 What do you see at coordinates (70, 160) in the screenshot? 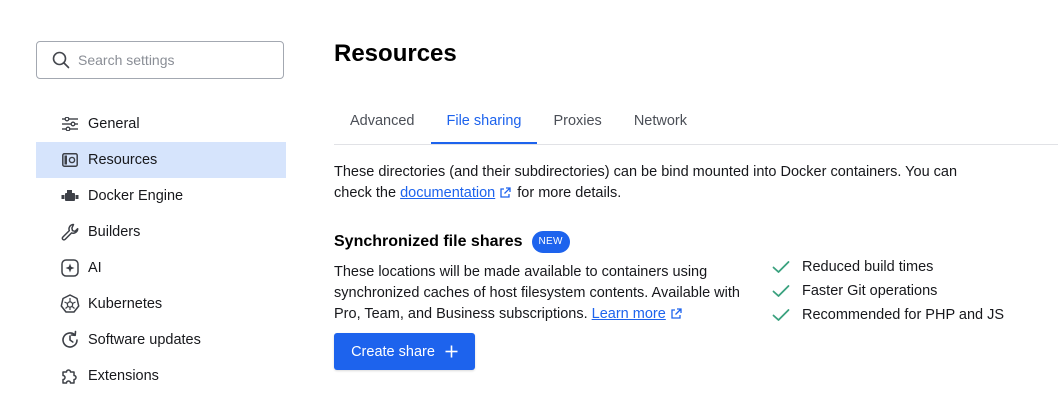
I see `resources-icon` at bounding box center [70, 160].